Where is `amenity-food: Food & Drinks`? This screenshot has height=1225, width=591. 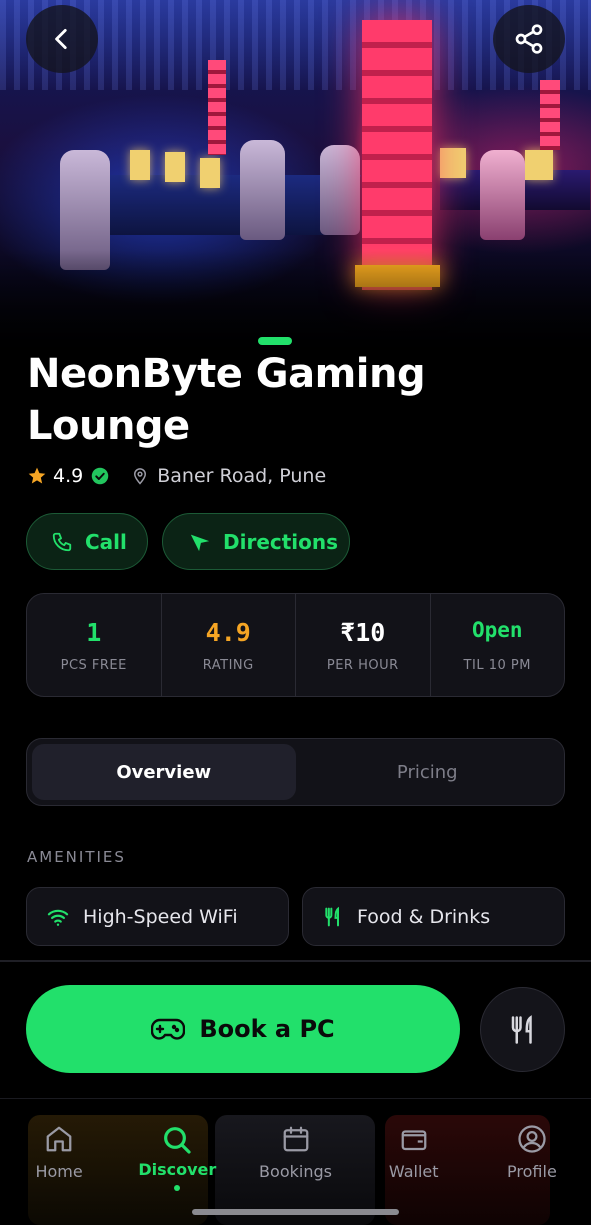 amenity-food: Food & Drinks is located at coordinates (433, 916).